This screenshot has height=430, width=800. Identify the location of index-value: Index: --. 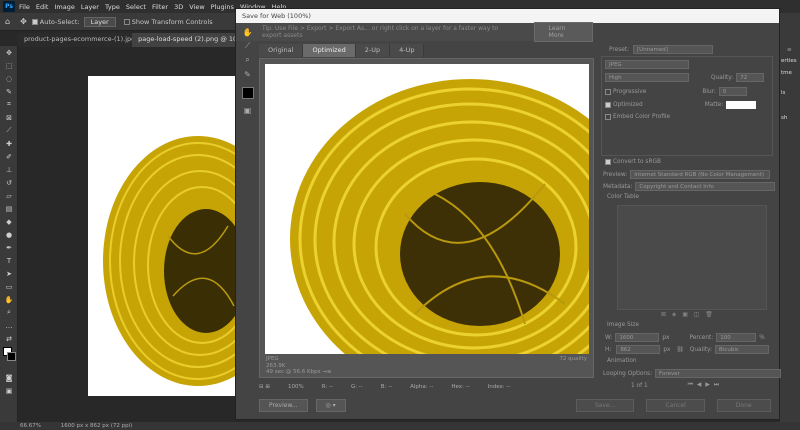
(499, 387).